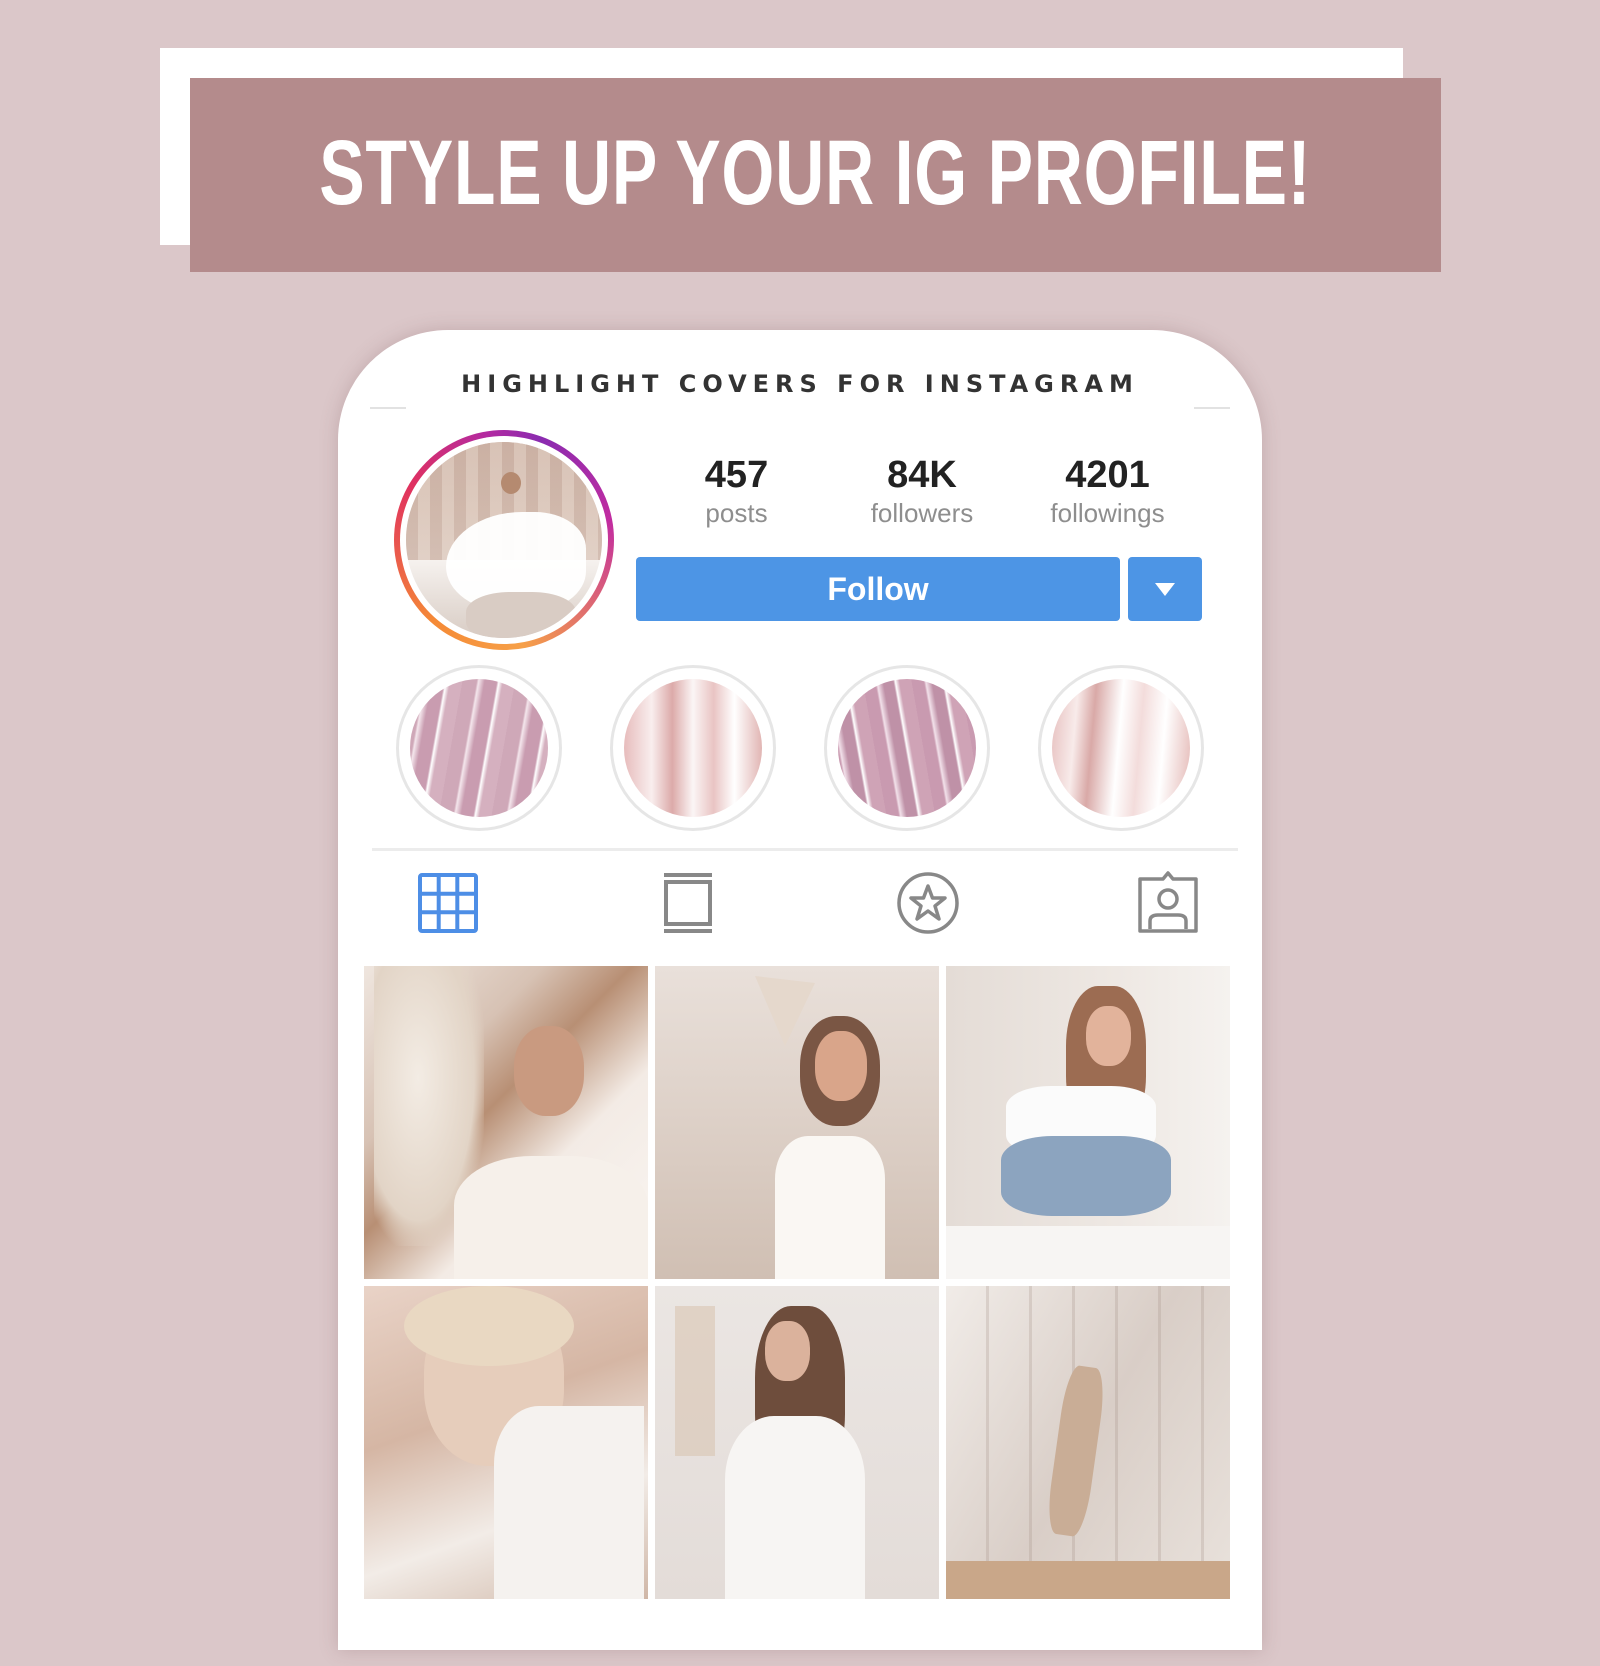 This screenshot has height=1666, width=1600. I want to click on tagged-icon, so click(1168, 902).